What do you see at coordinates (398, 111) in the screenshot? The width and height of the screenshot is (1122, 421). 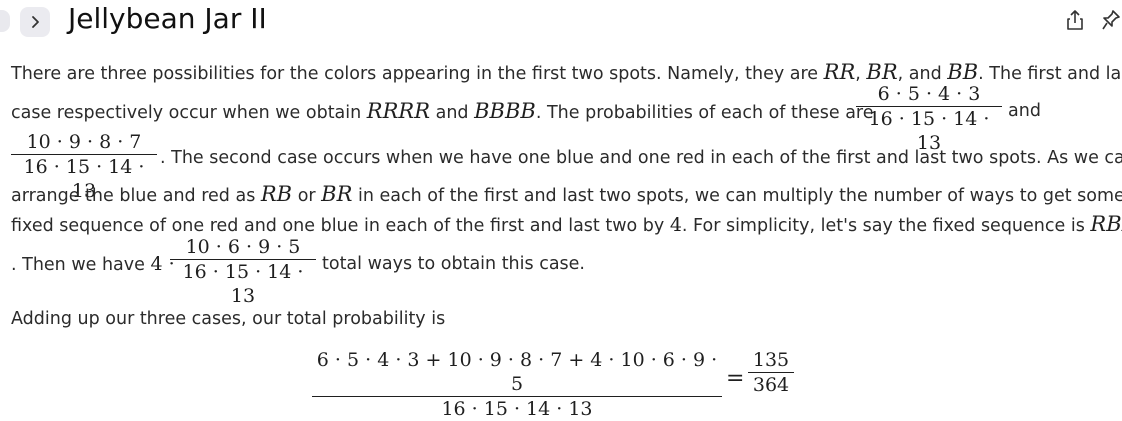 I see `math-rrrr: RRRR` at bounding box center [398, 111].